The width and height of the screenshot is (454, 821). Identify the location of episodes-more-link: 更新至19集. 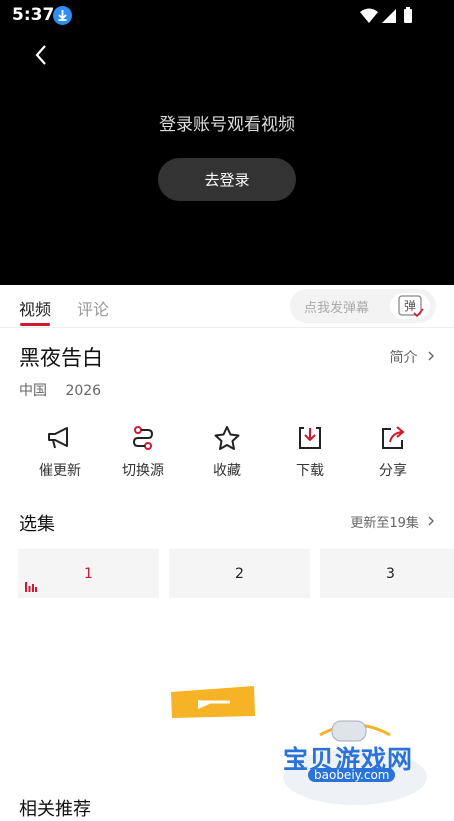
(393, 521).